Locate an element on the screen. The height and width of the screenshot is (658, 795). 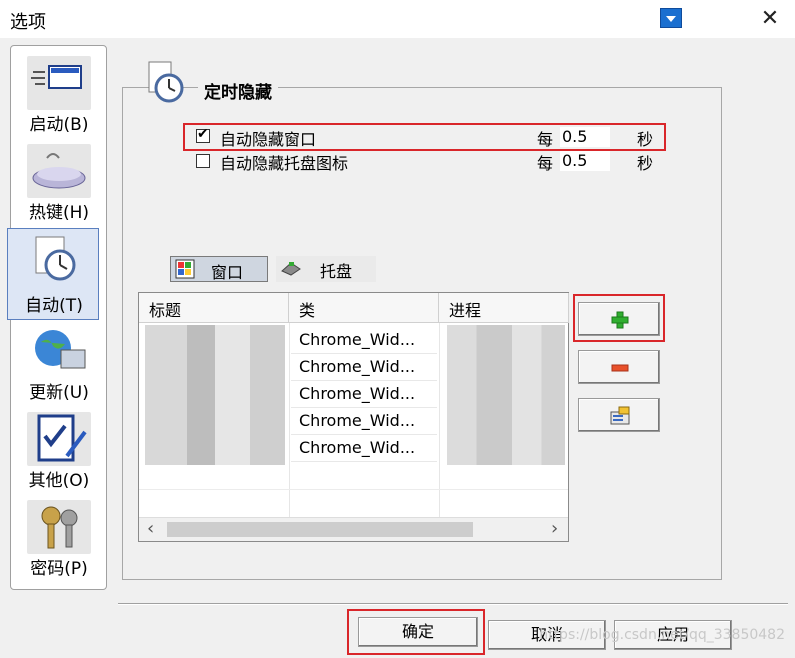
globe-computer-icon is located at coordinates (59, 351).